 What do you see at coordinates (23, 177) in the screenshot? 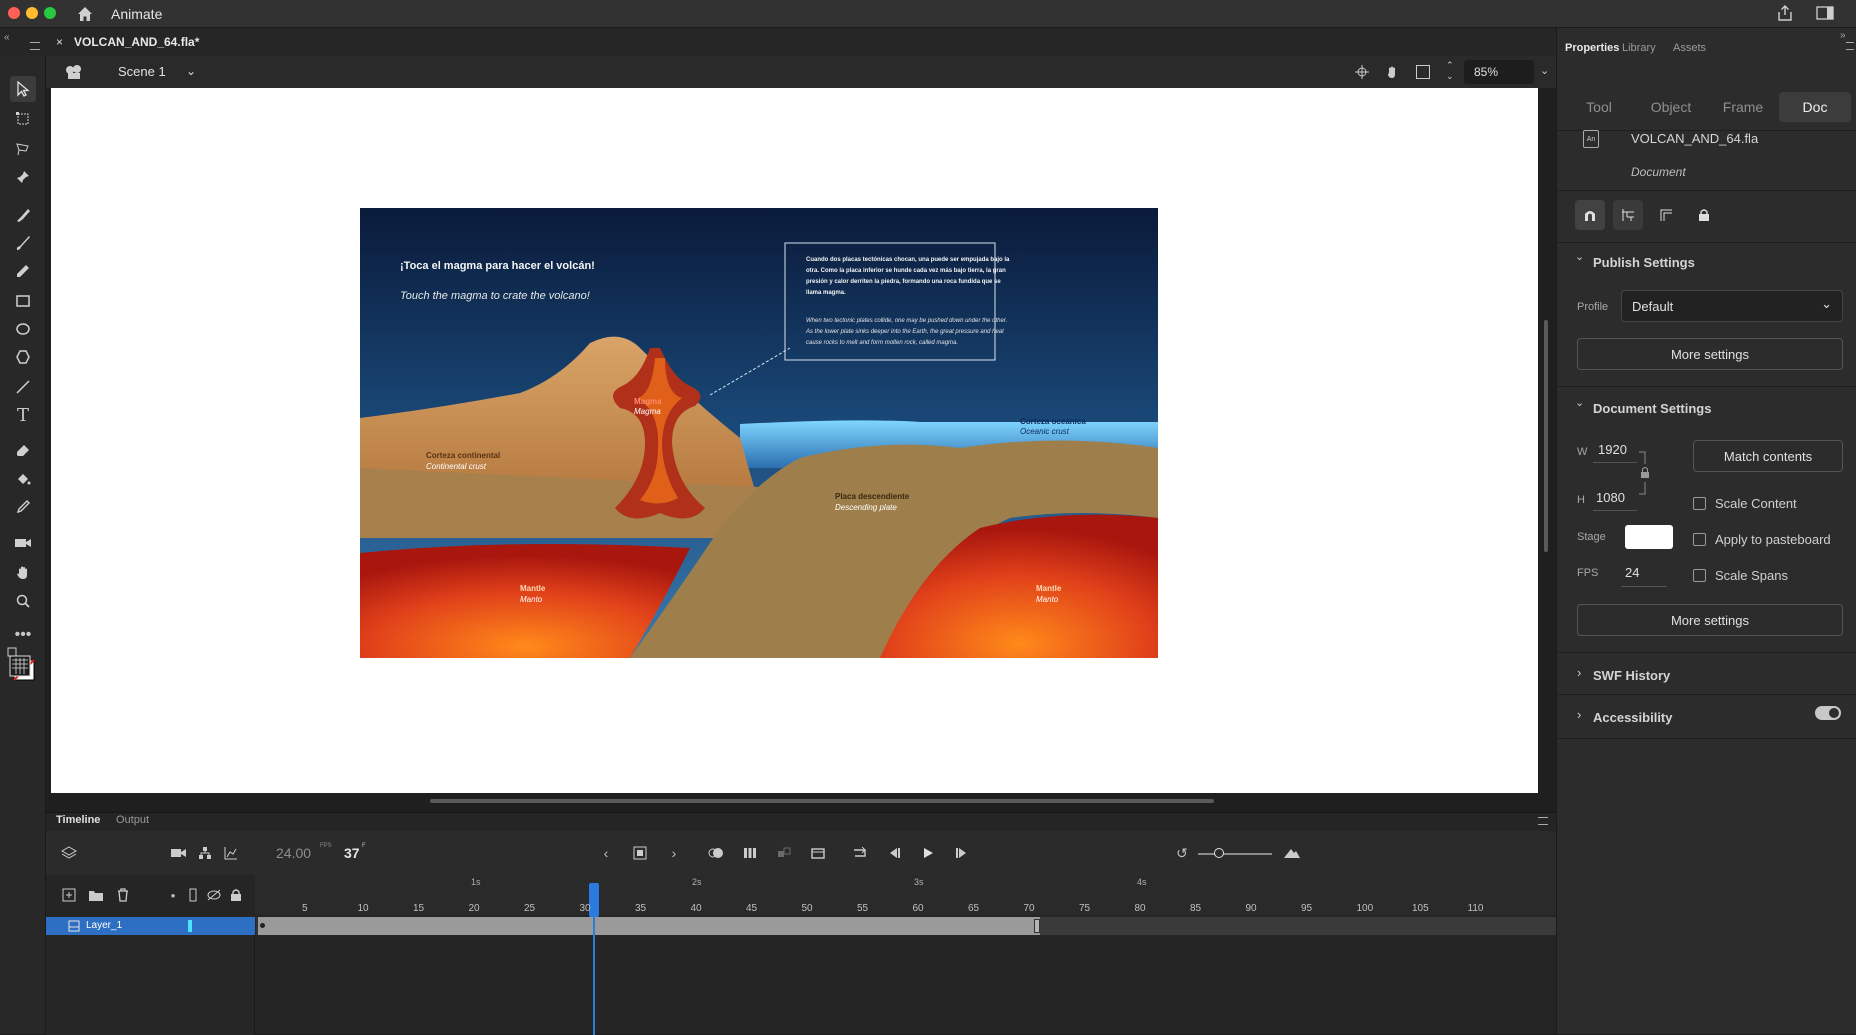
I see `pin-tool-icon` at bounding box center [23, 177].